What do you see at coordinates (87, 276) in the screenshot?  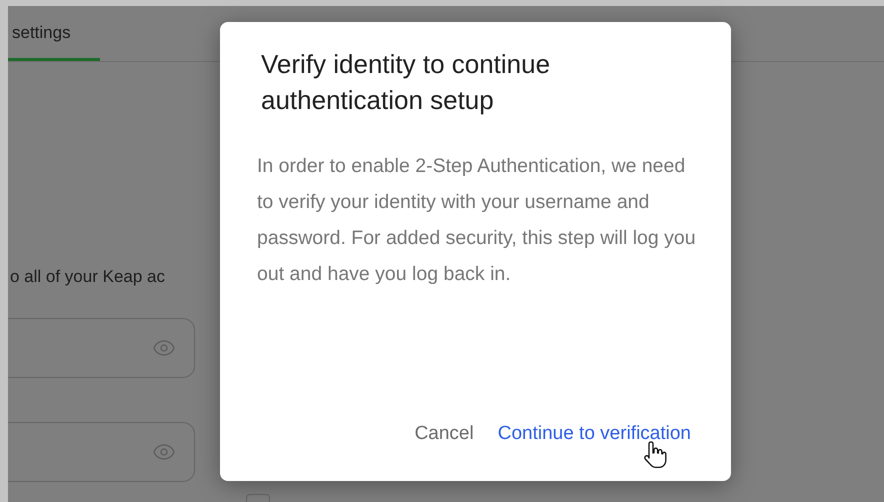 I see `account-description: o all of your Keap ac` at bounding box center [87, 276].